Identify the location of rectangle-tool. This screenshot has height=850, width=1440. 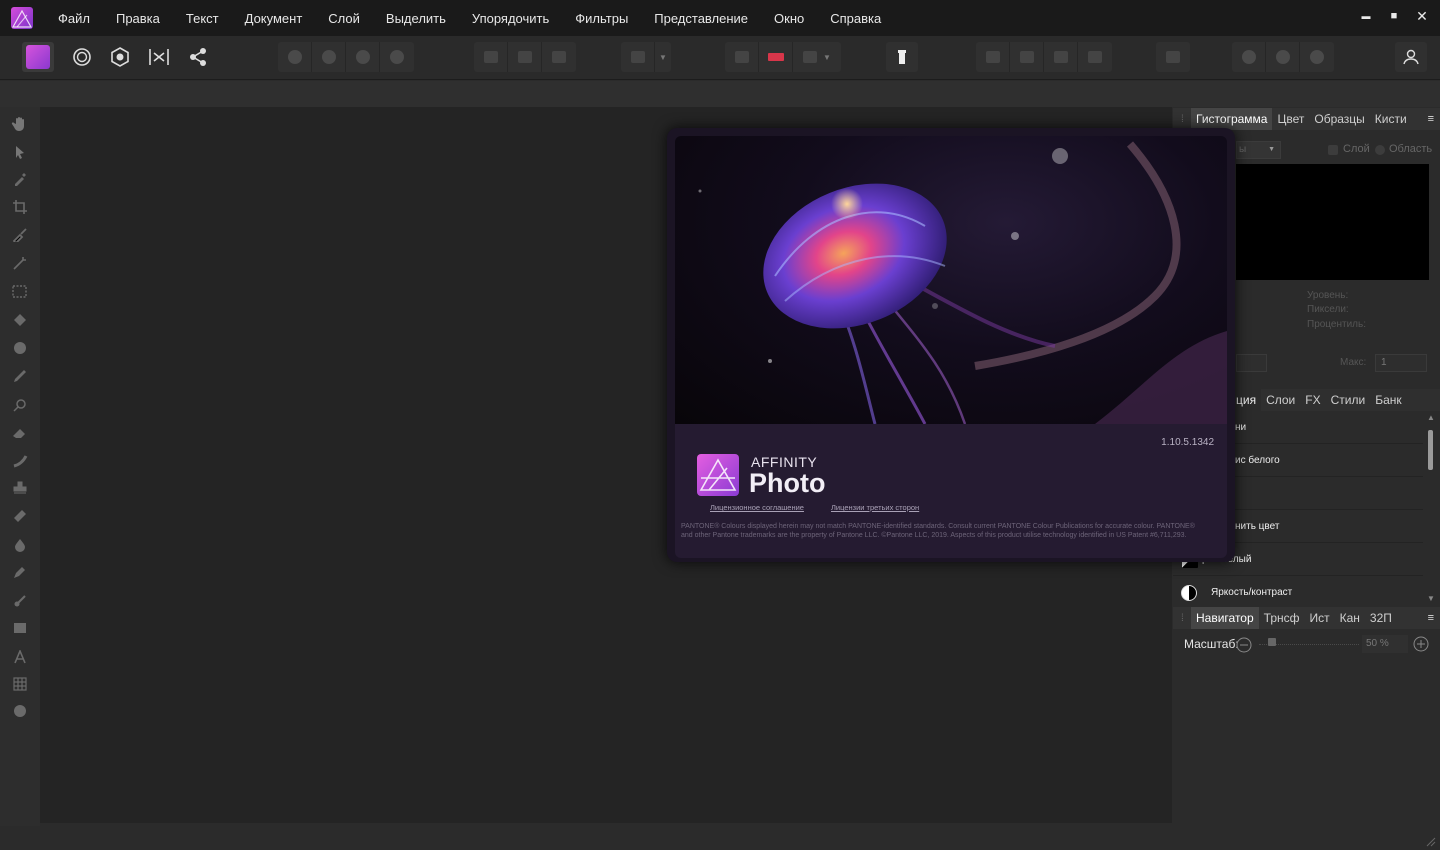
(20, 628).